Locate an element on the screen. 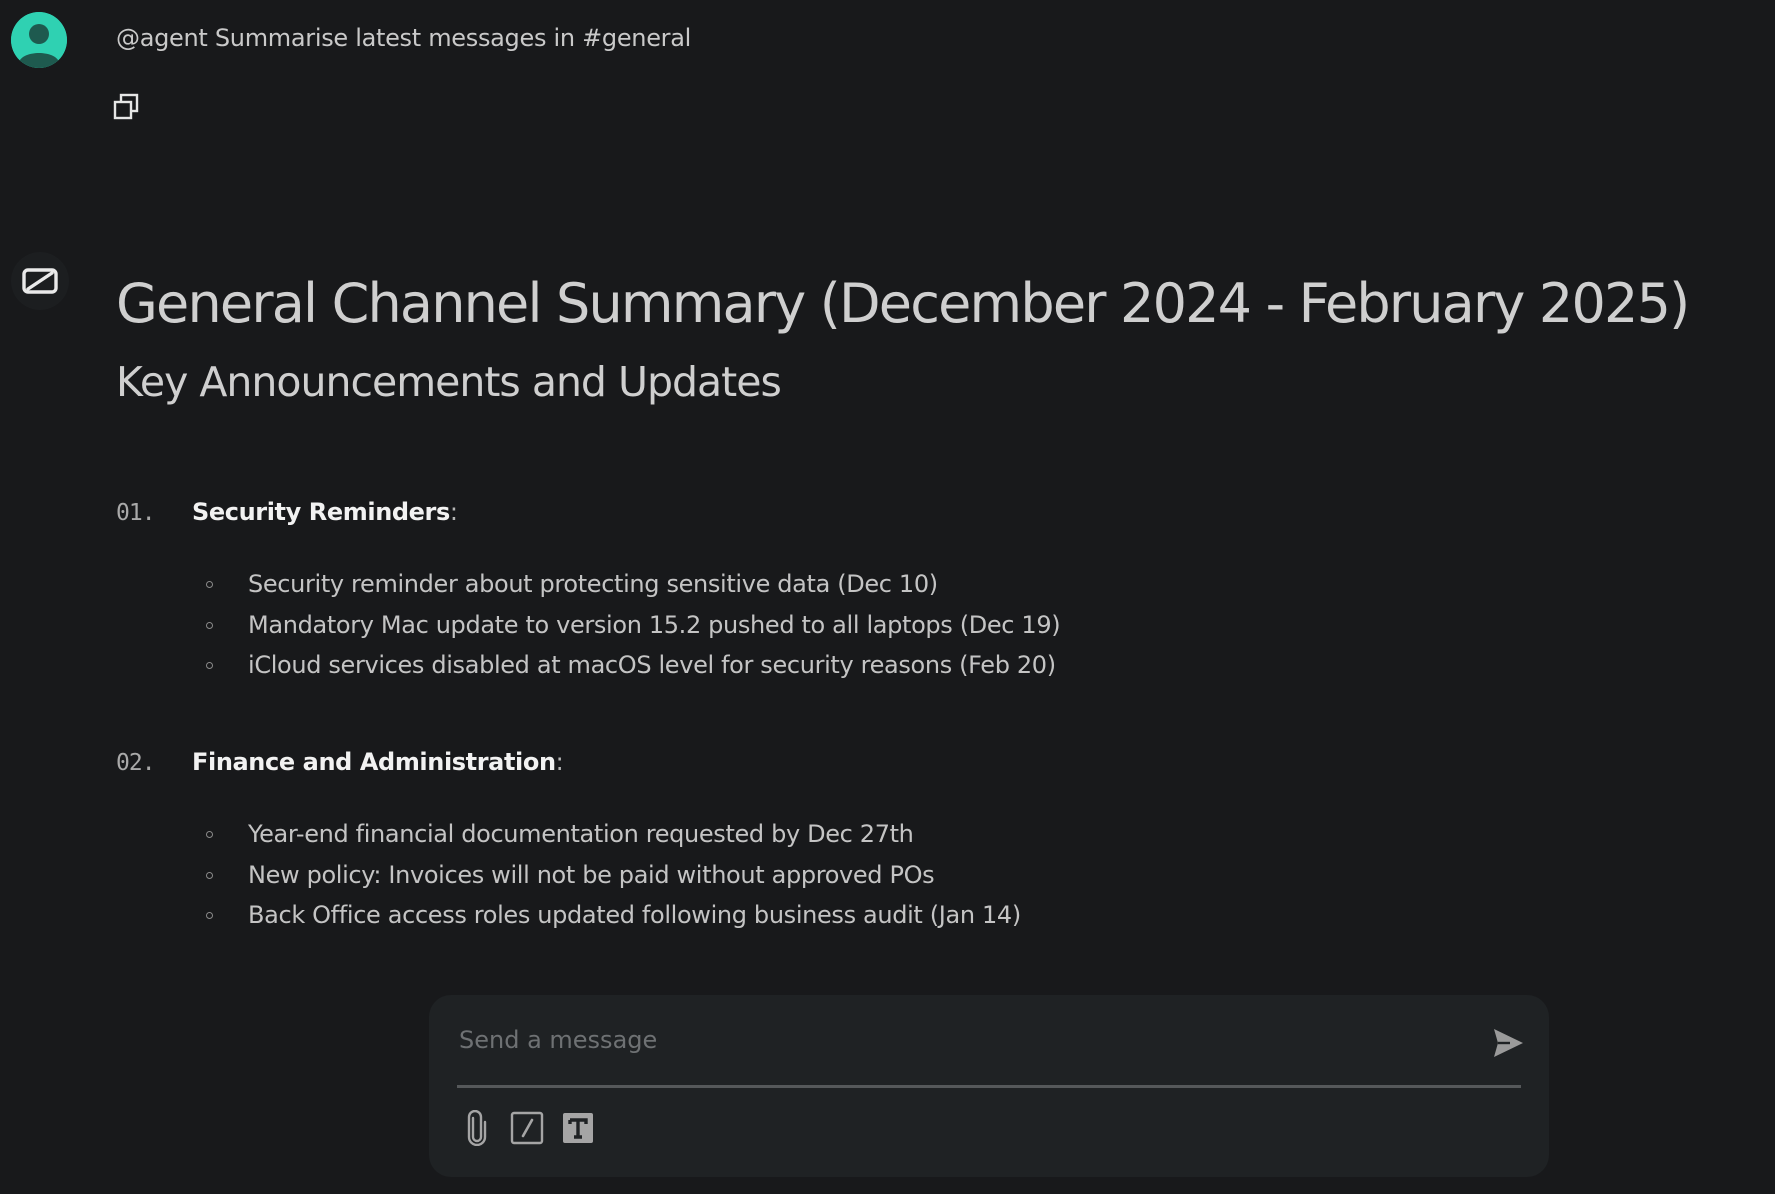  paperclip-icon is located at coordinates (477, 1128).